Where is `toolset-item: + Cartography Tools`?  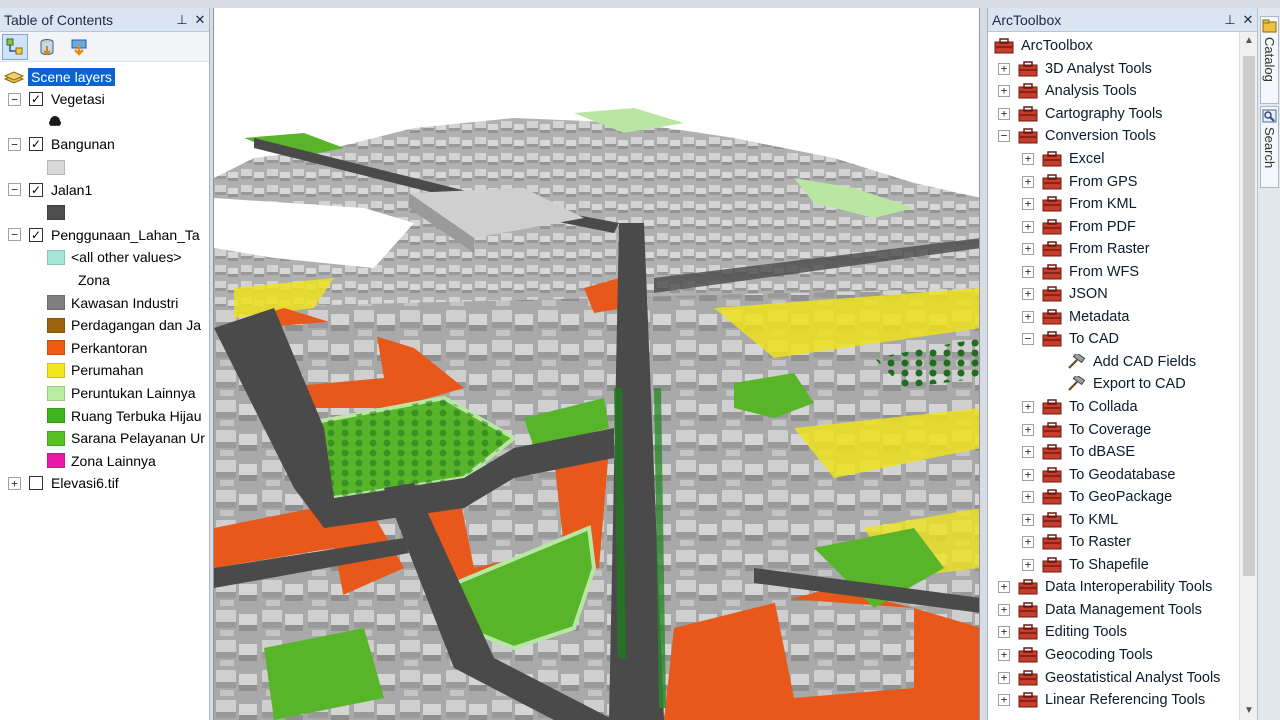
toolset-item: + Cartography Tools is located at coordinates (1122, 114).